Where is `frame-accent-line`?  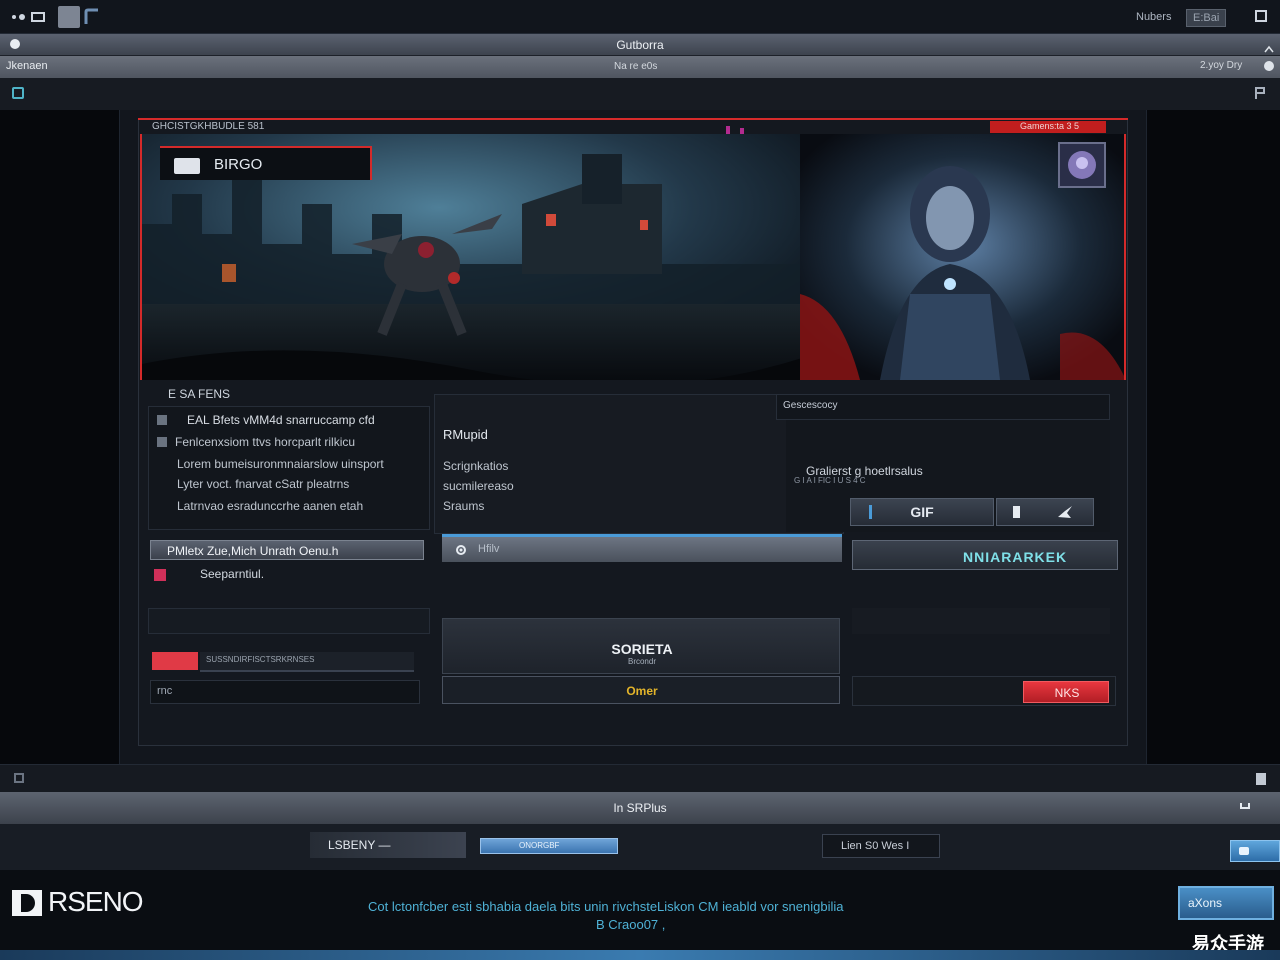 frame-accent-line is located at coordinates (633, 119).